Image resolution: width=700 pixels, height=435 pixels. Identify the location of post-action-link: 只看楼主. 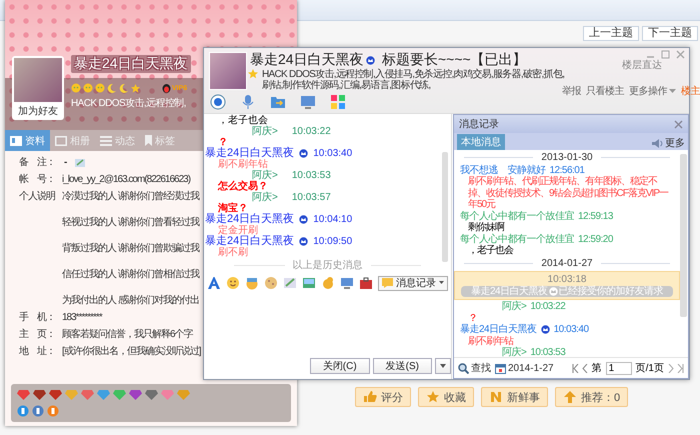
(605, 91).